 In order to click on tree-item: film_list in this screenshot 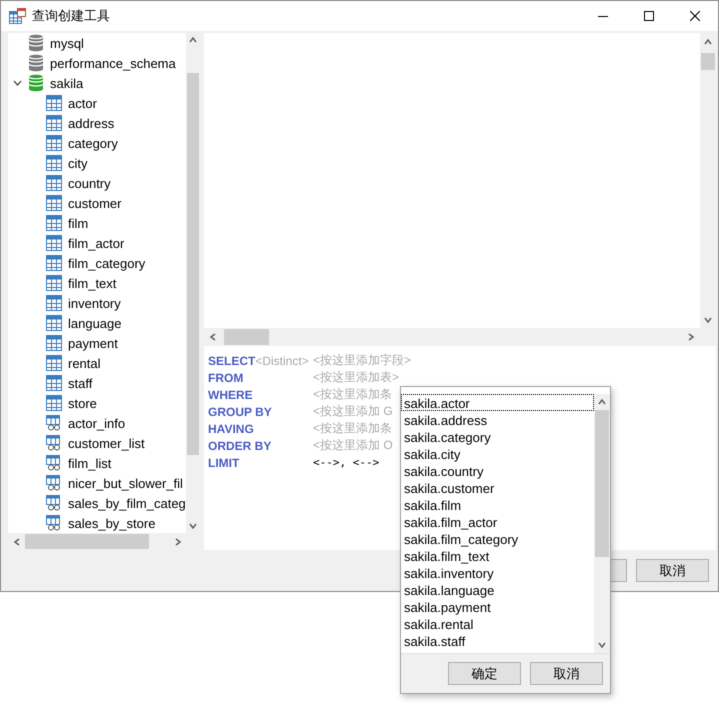, I will do `click(90, 463)`.